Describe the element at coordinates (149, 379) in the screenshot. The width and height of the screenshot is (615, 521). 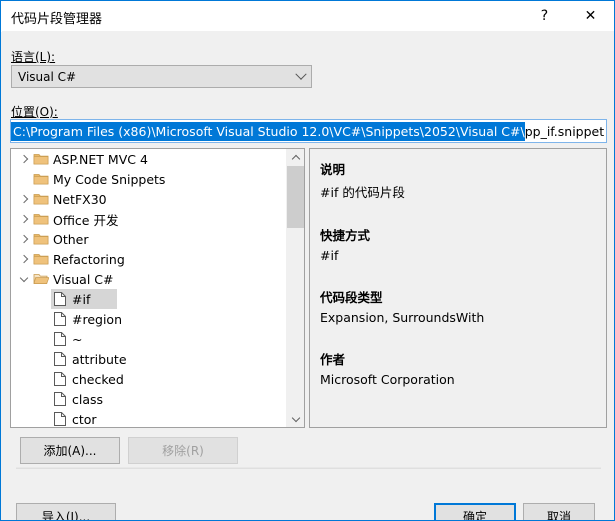
I see `tree-item: checked` at that location.